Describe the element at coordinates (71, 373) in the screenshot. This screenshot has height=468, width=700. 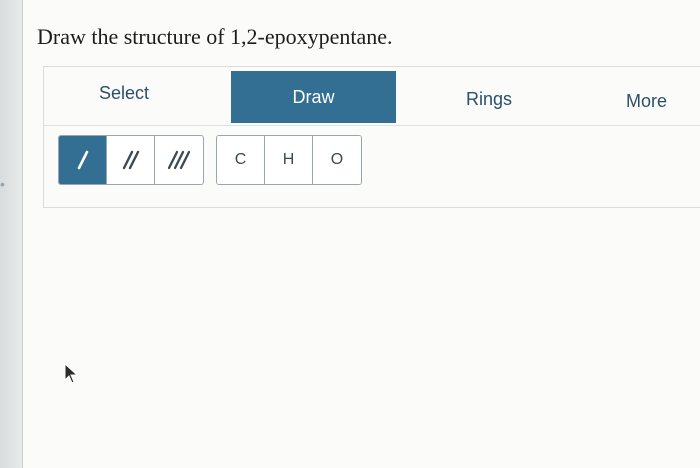
I see `mouse-cursor-icon` at that location.